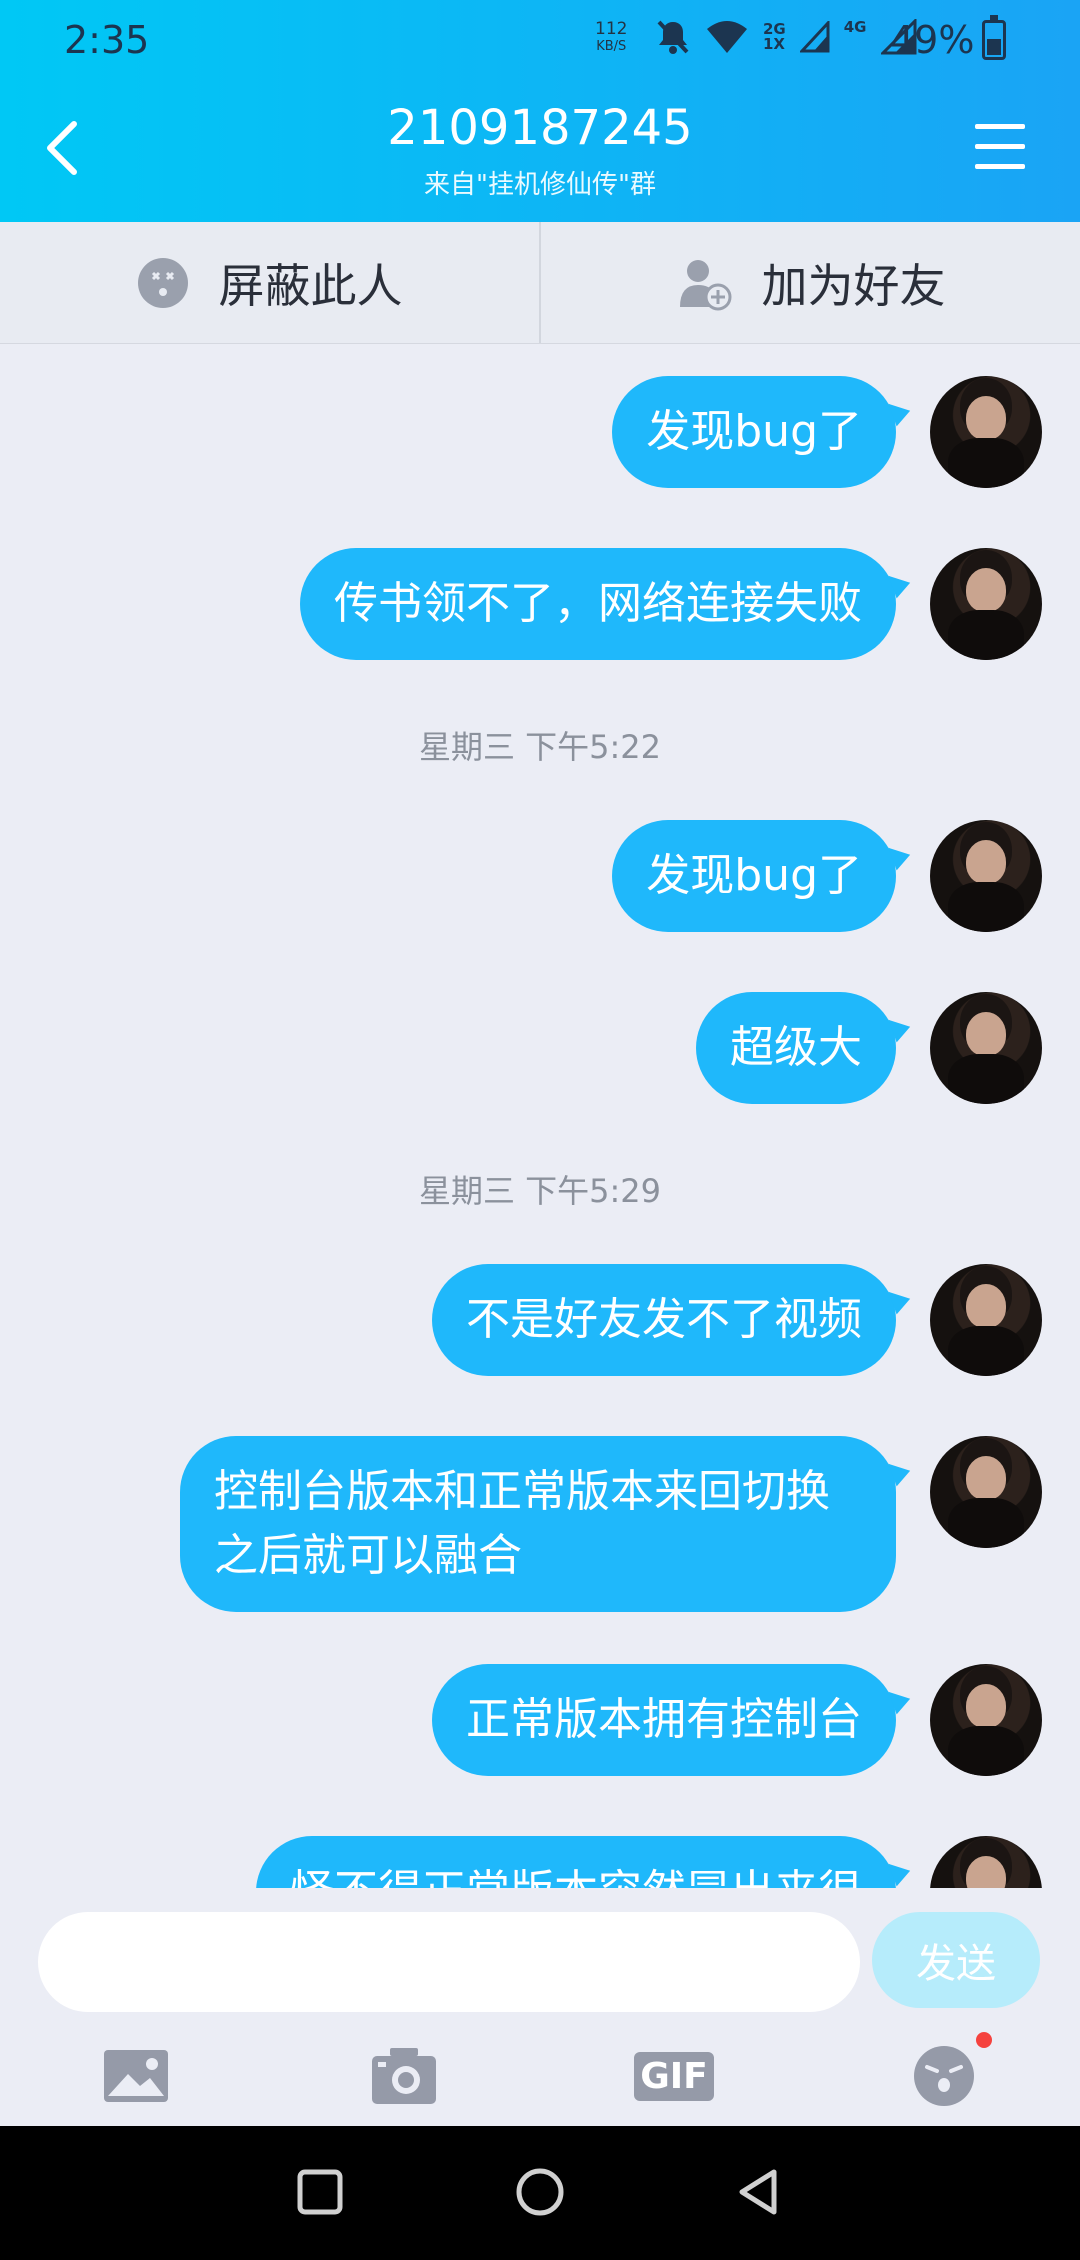 The image size is (1080, 2260). Describe the element at coordinates (774, 44) in the screenshot. I see `network-1x: 1X` at that location.